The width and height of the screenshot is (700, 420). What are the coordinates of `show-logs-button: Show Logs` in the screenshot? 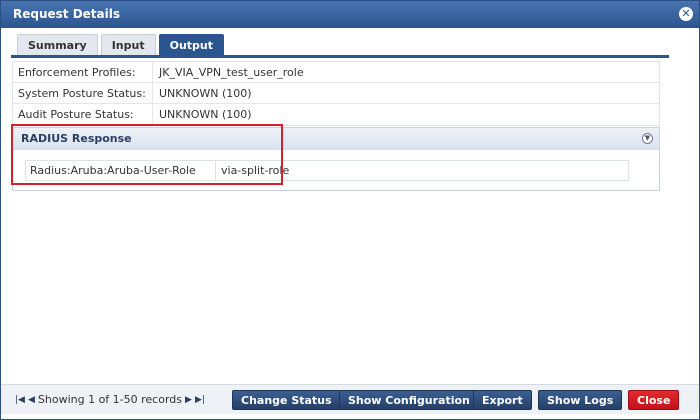 It's located at (580, 400).